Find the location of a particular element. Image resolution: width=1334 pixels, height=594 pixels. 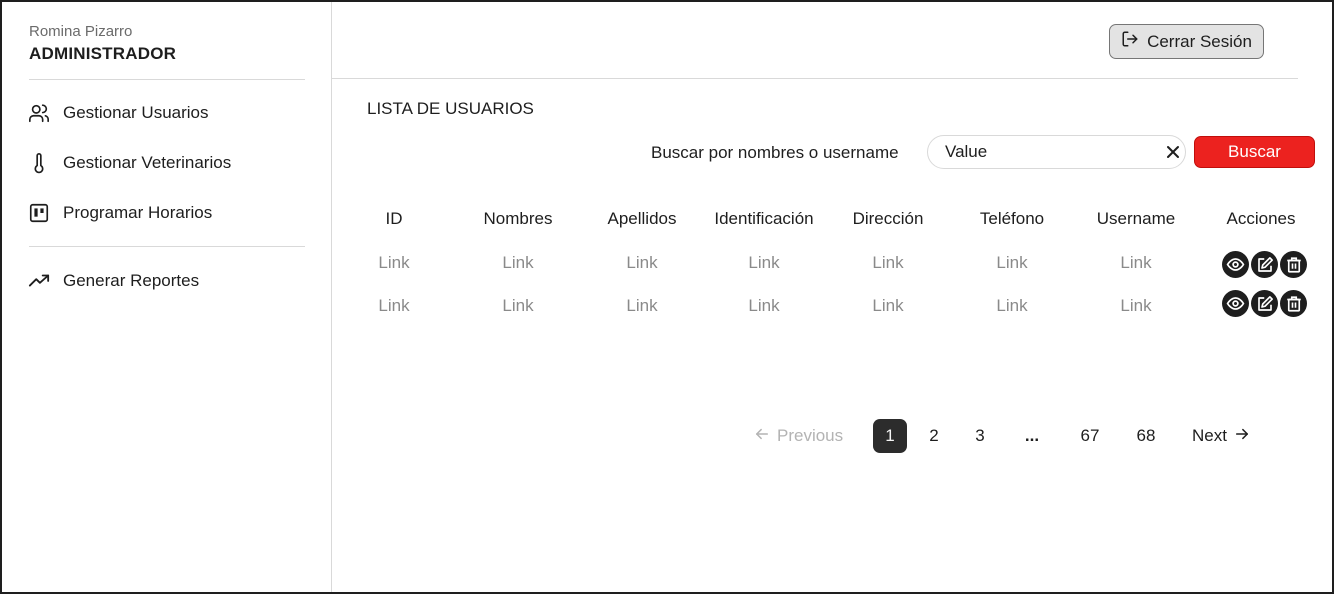

search-button: Buscar is located at coordinates (1254, 152).